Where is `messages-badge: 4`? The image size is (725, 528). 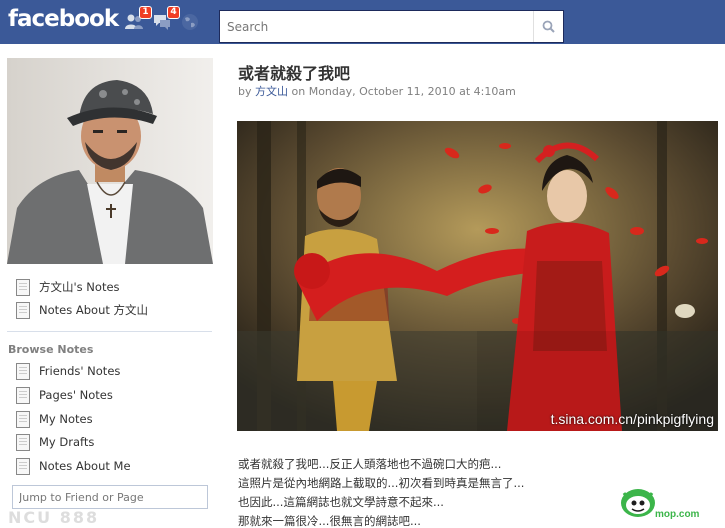 messages-badge: 4 is located at coordinates (173, 12).